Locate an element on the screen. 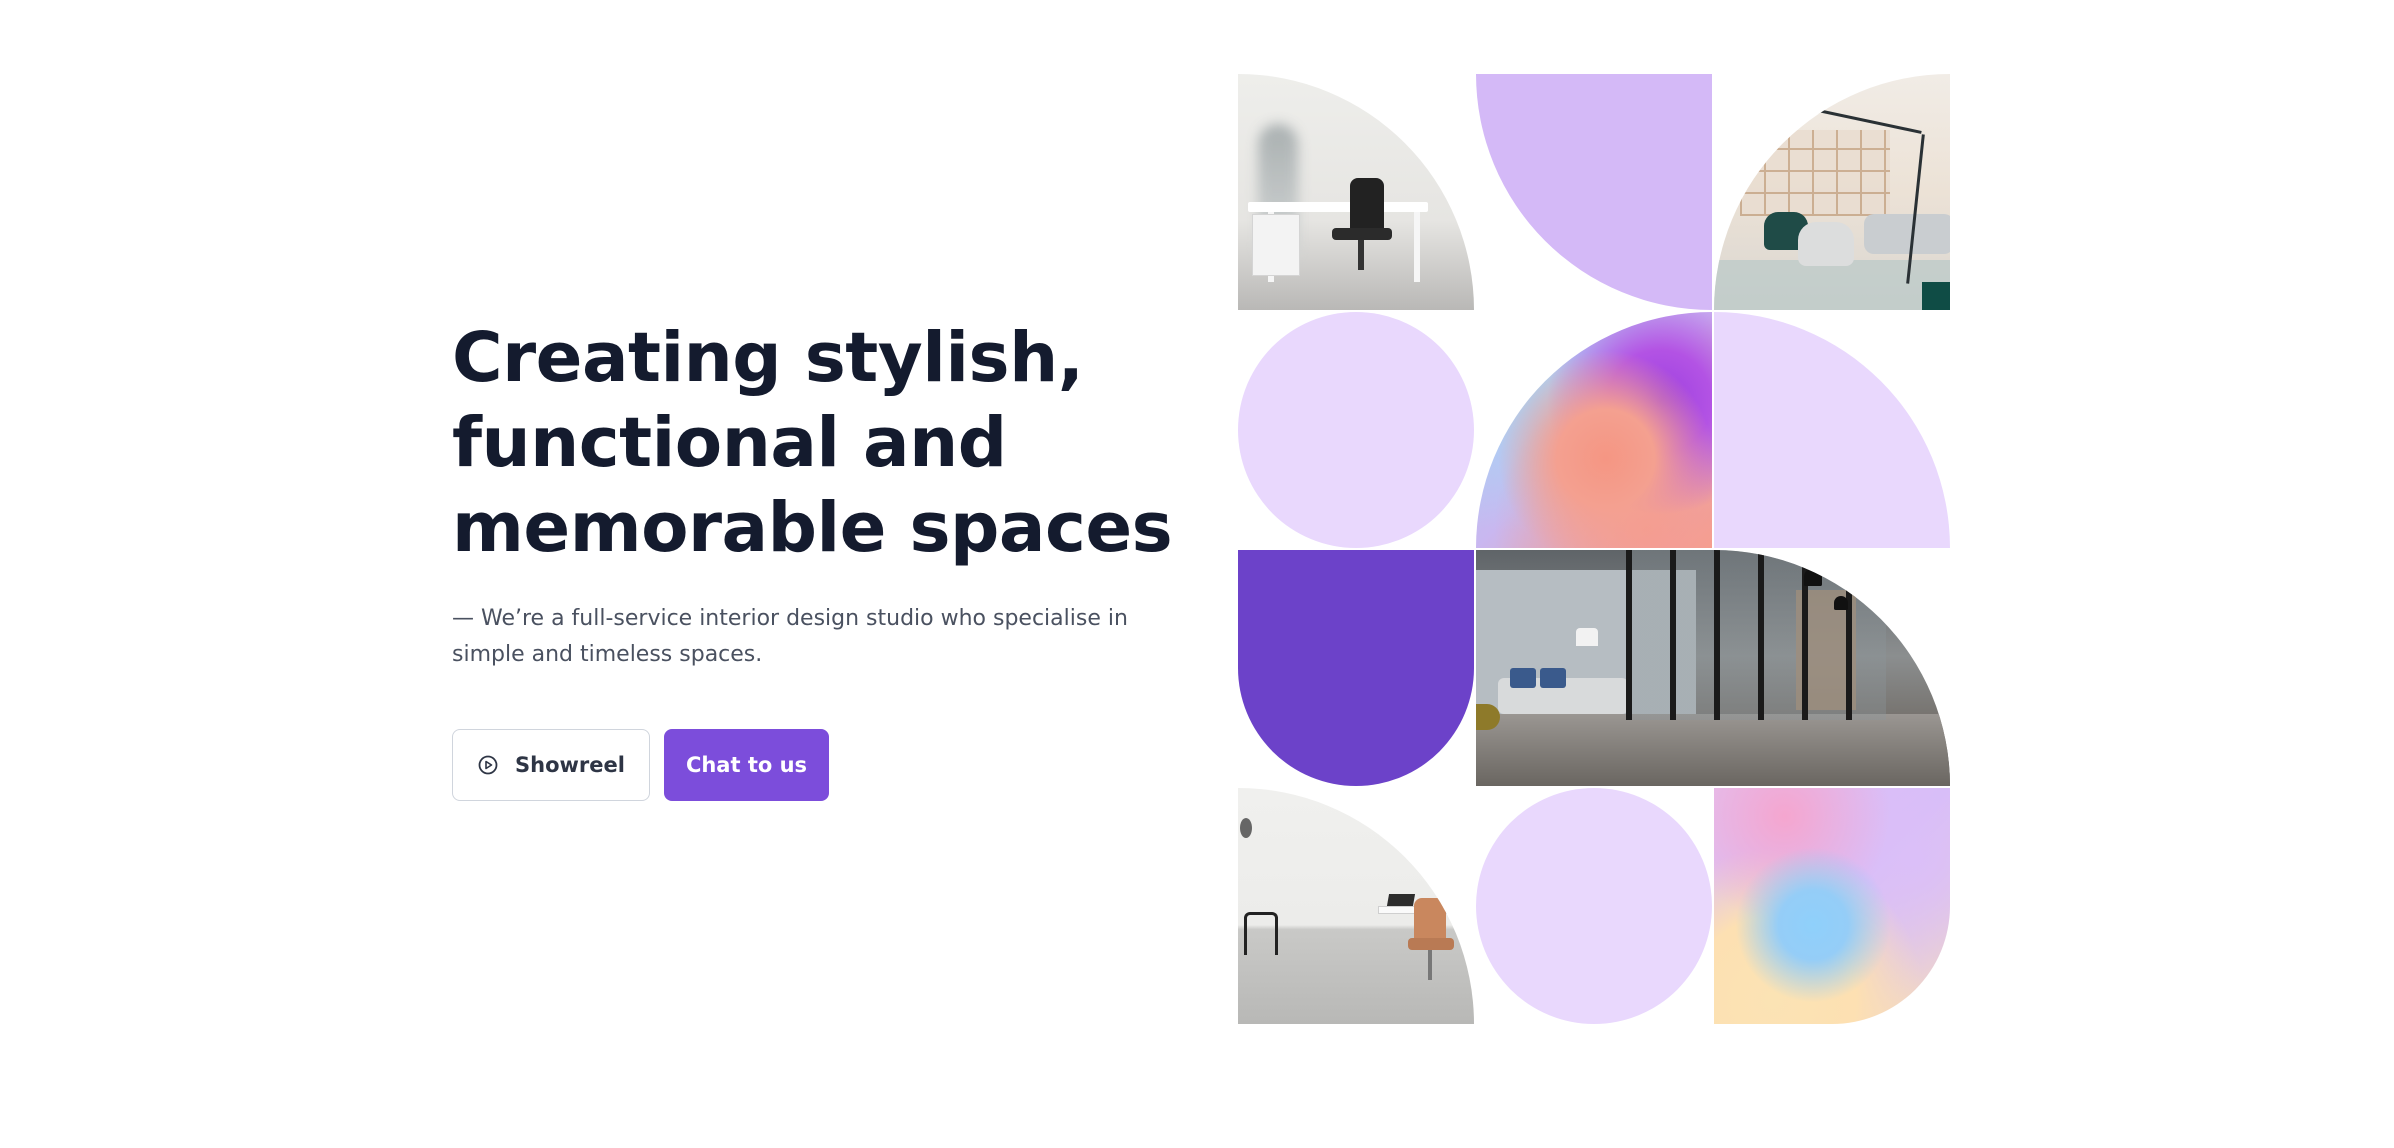 This screenshot has width=2394, height=1148. chat-button: Chat to us is located at coordinates (746, 765).